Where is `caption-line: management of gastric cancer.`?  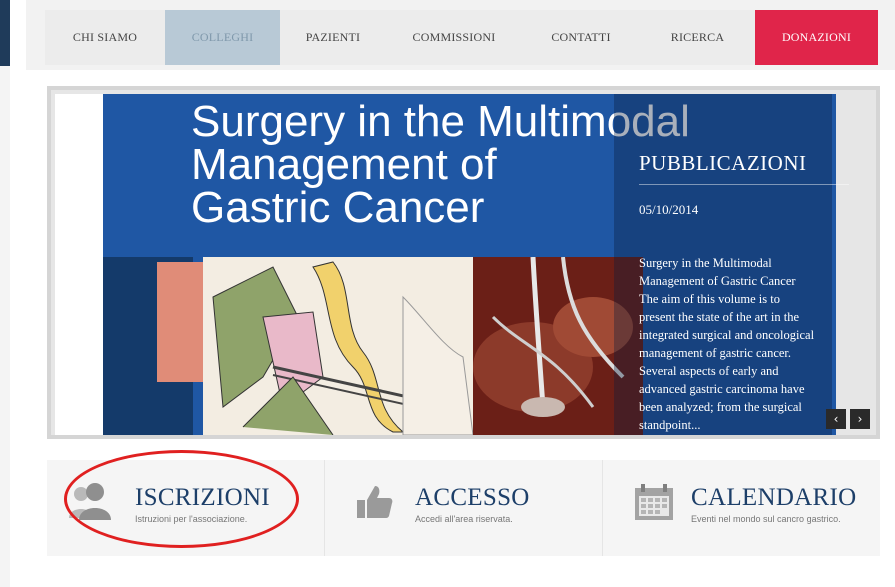 caption-line: management of gastric cancer. is located at coordinates (715, 353).